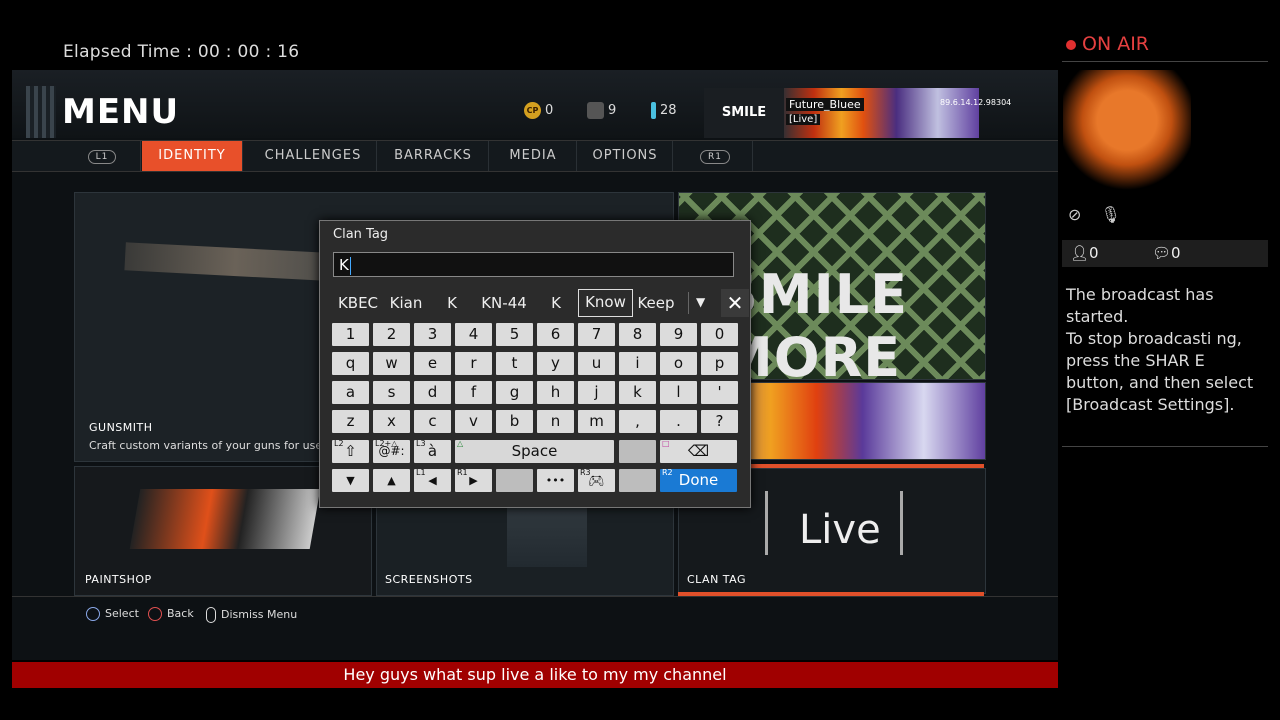  What do you see at coordinates (433, 156) in the screenshot?
I see `tab-barracks: BARRACKS` at bounding box center [433, 156].